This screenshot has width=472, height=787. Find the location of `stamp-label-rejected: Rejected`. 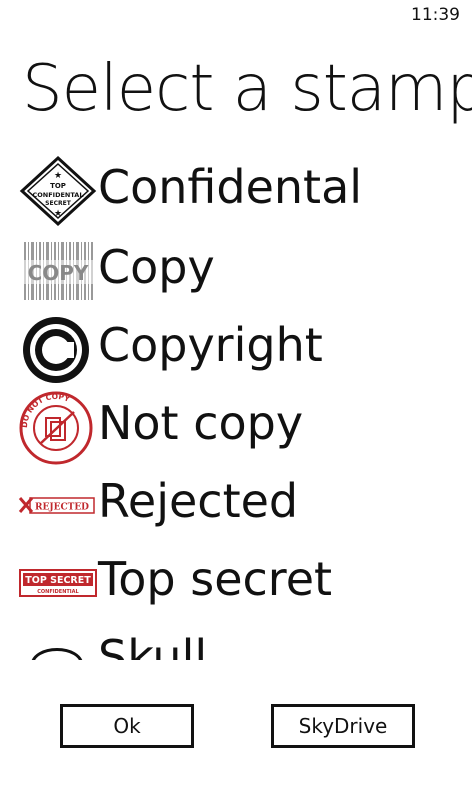

stamp-label-rejected: Rejected is located at coordinates (198, 501).